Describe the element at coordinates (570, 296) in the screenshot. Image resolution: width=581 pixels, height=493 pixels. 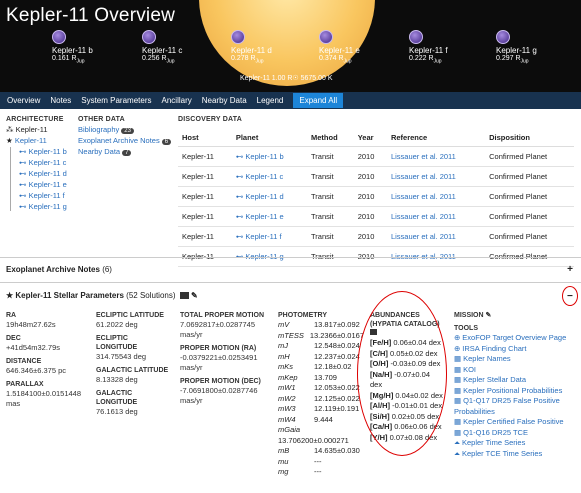
I see `highlight-ring-collapse` at that location.